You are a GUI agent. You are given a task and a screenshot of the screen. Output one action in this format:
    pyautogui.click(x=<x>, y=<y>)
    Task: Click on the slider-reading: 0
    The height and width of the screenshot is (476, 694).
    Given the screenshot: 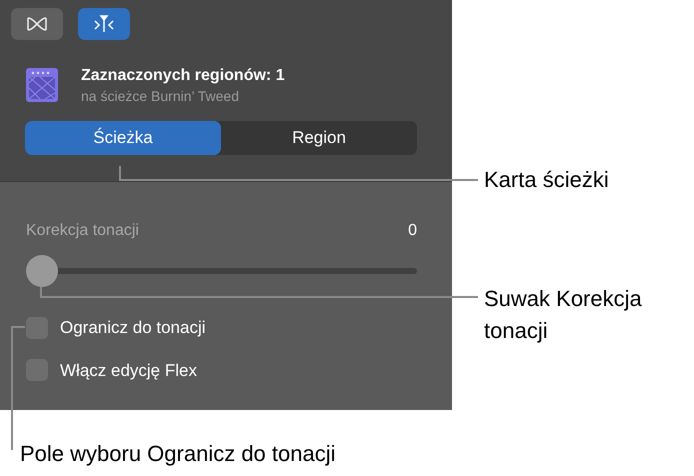 What is the action you would take?
    pyautogui.click(x=412, y=231)
    